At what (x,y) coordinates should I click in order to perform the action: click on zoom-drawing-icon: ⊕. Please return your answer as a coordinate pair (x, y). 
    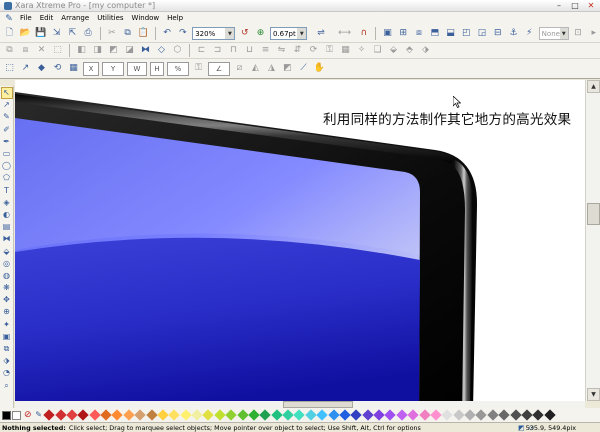
    Looking at the image, I should click on (260, 33).